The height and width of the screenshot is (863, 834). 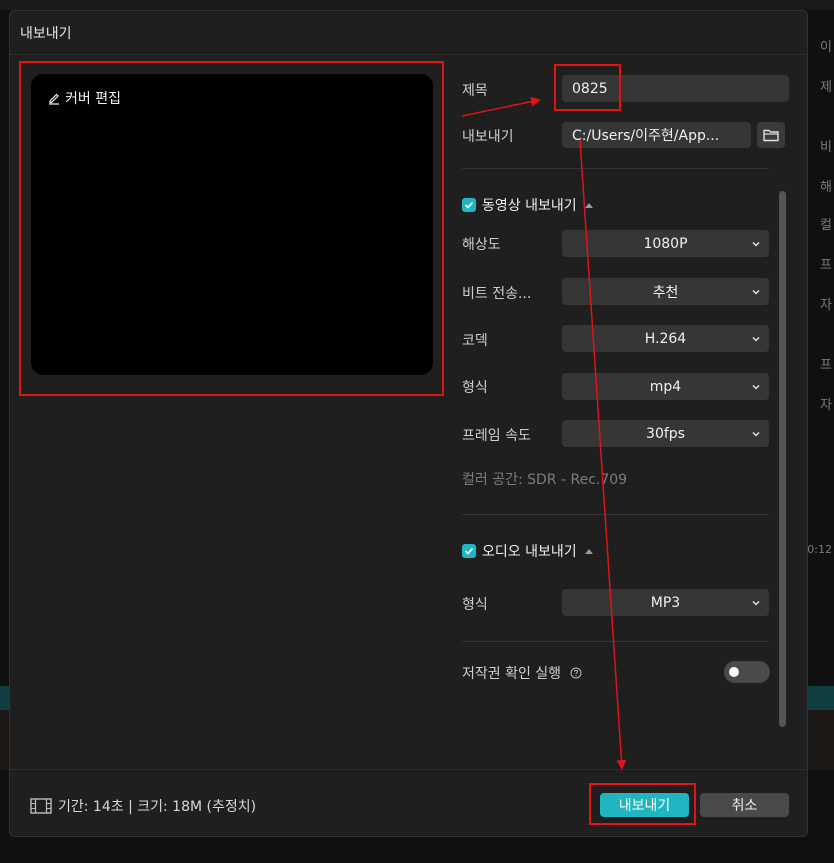 I want to click on codec-label: 코덱, so click(x=475, y=341).